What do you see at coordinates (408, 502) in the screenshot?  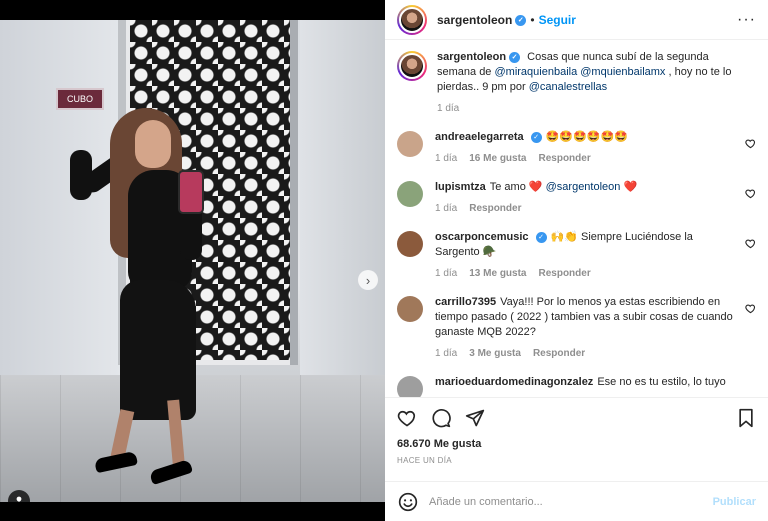 I see `smiley-icon` at bounding box center [408, 502].